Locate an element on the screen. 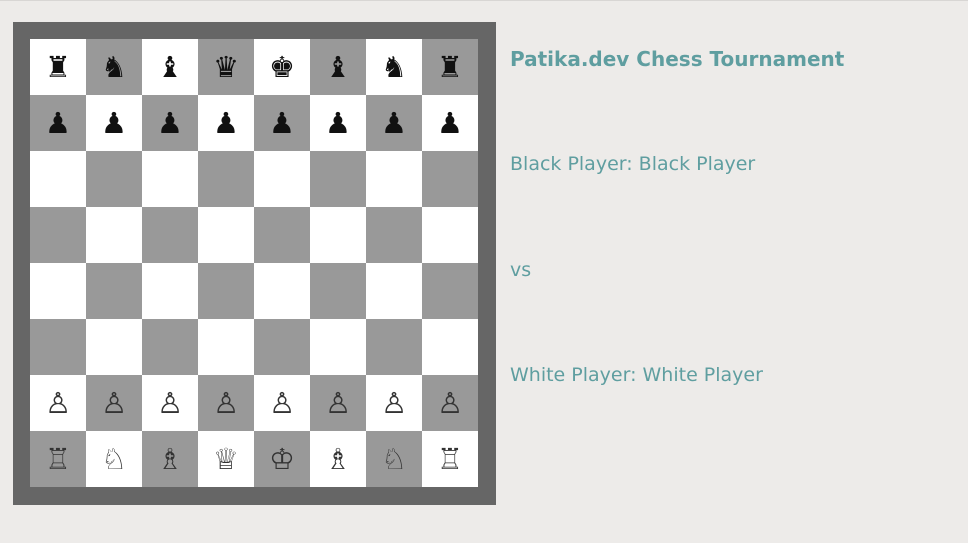 This screenshot has height=543, width=968. square-d1: ♕ is located at coordinates (226, 459).